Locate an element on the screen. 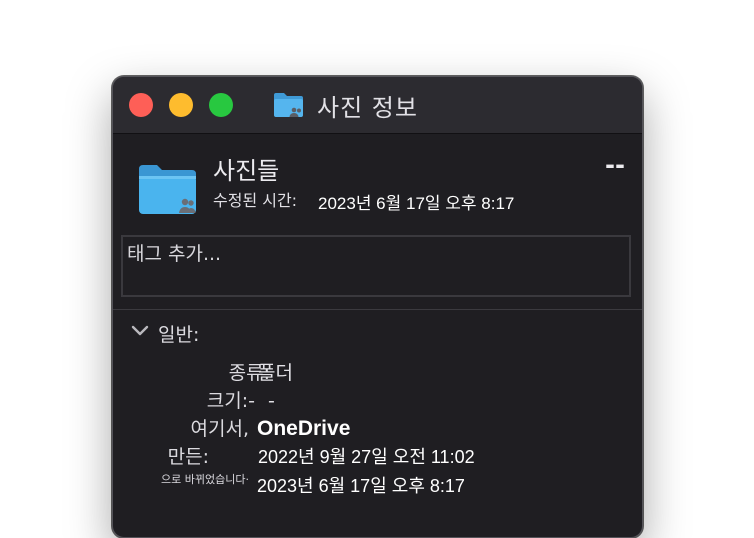  modified-row-label: 으로 바뀌었습니다· is located at coordinates (205, 479).